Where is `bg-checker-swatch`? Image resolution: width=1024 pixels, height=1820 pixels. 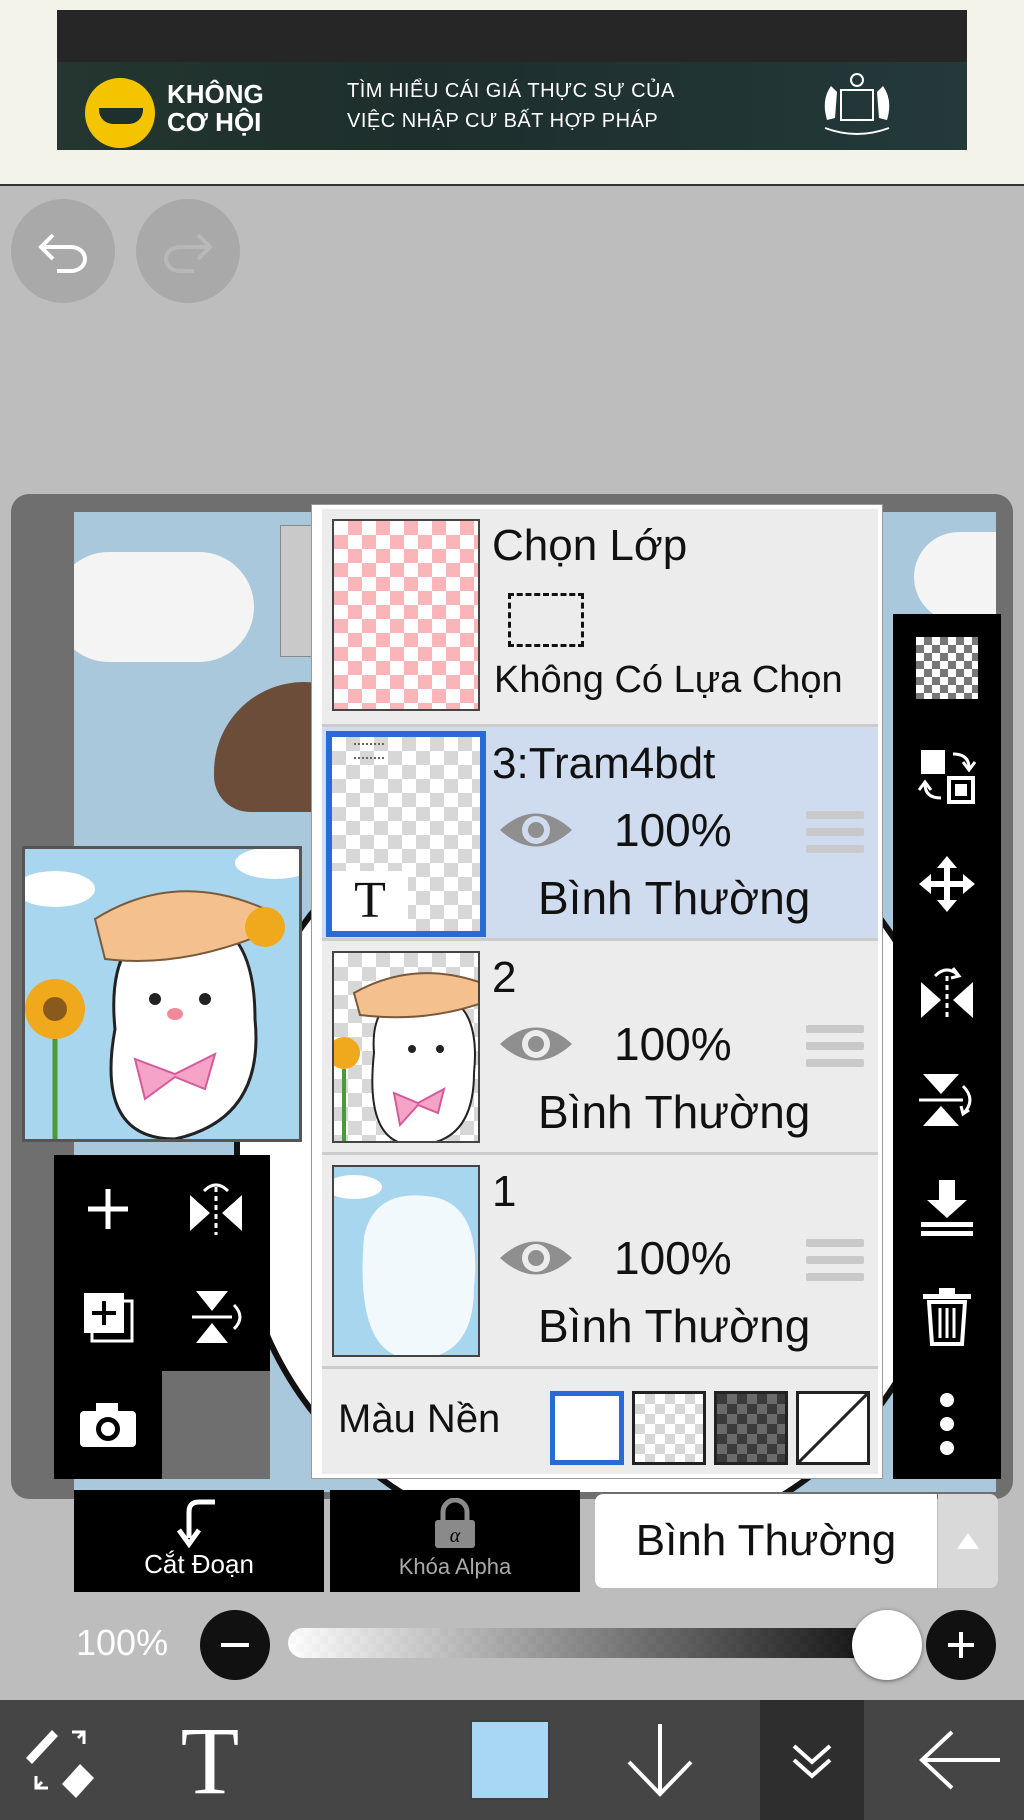 bg-checker-swatch is located at coordinates (669, 1428).